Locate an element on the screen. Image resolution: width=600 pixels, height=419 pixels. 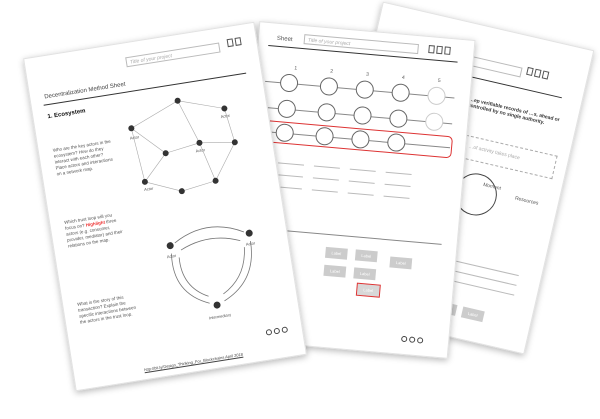
column-number: 5 is located at coordinates (439, 81).